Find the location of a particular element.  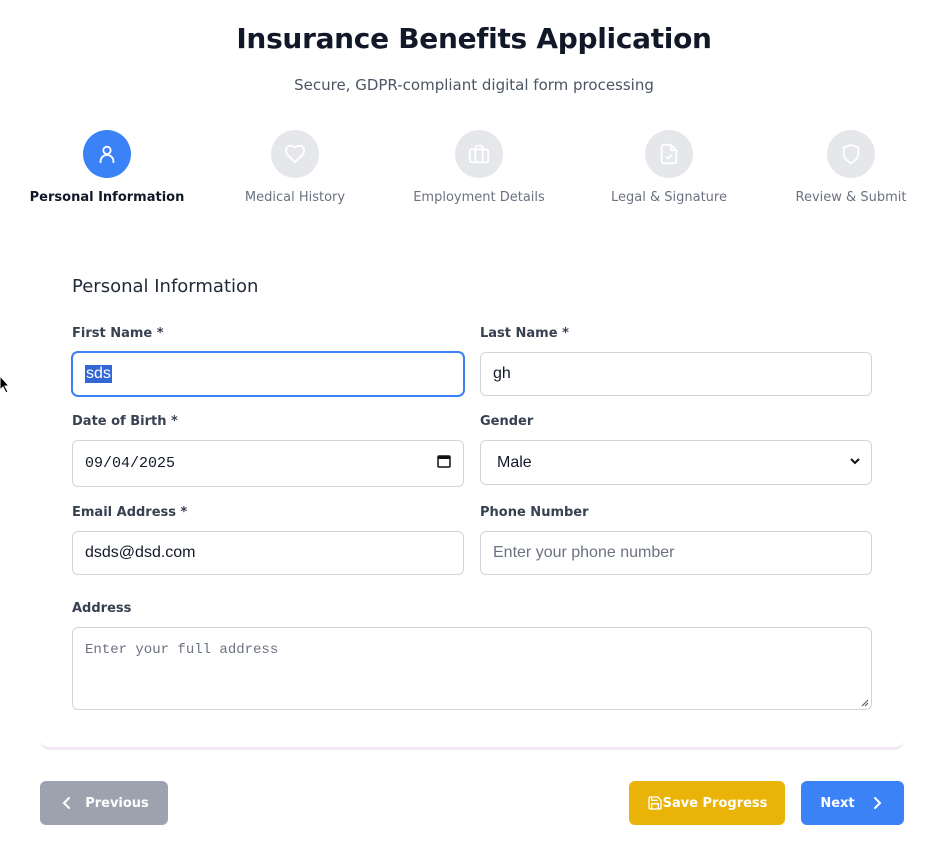

mouse-cursor-icon is located at coordinates (5, 385).